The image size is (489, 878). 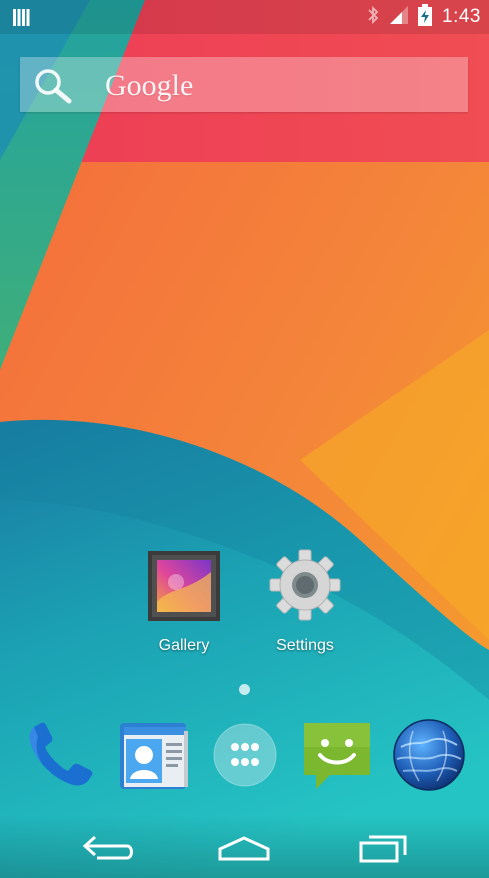 What do you see at coordinates (184, 586) in the screenshot?
I see `gallery-icon` at bounding box center [184, 586].